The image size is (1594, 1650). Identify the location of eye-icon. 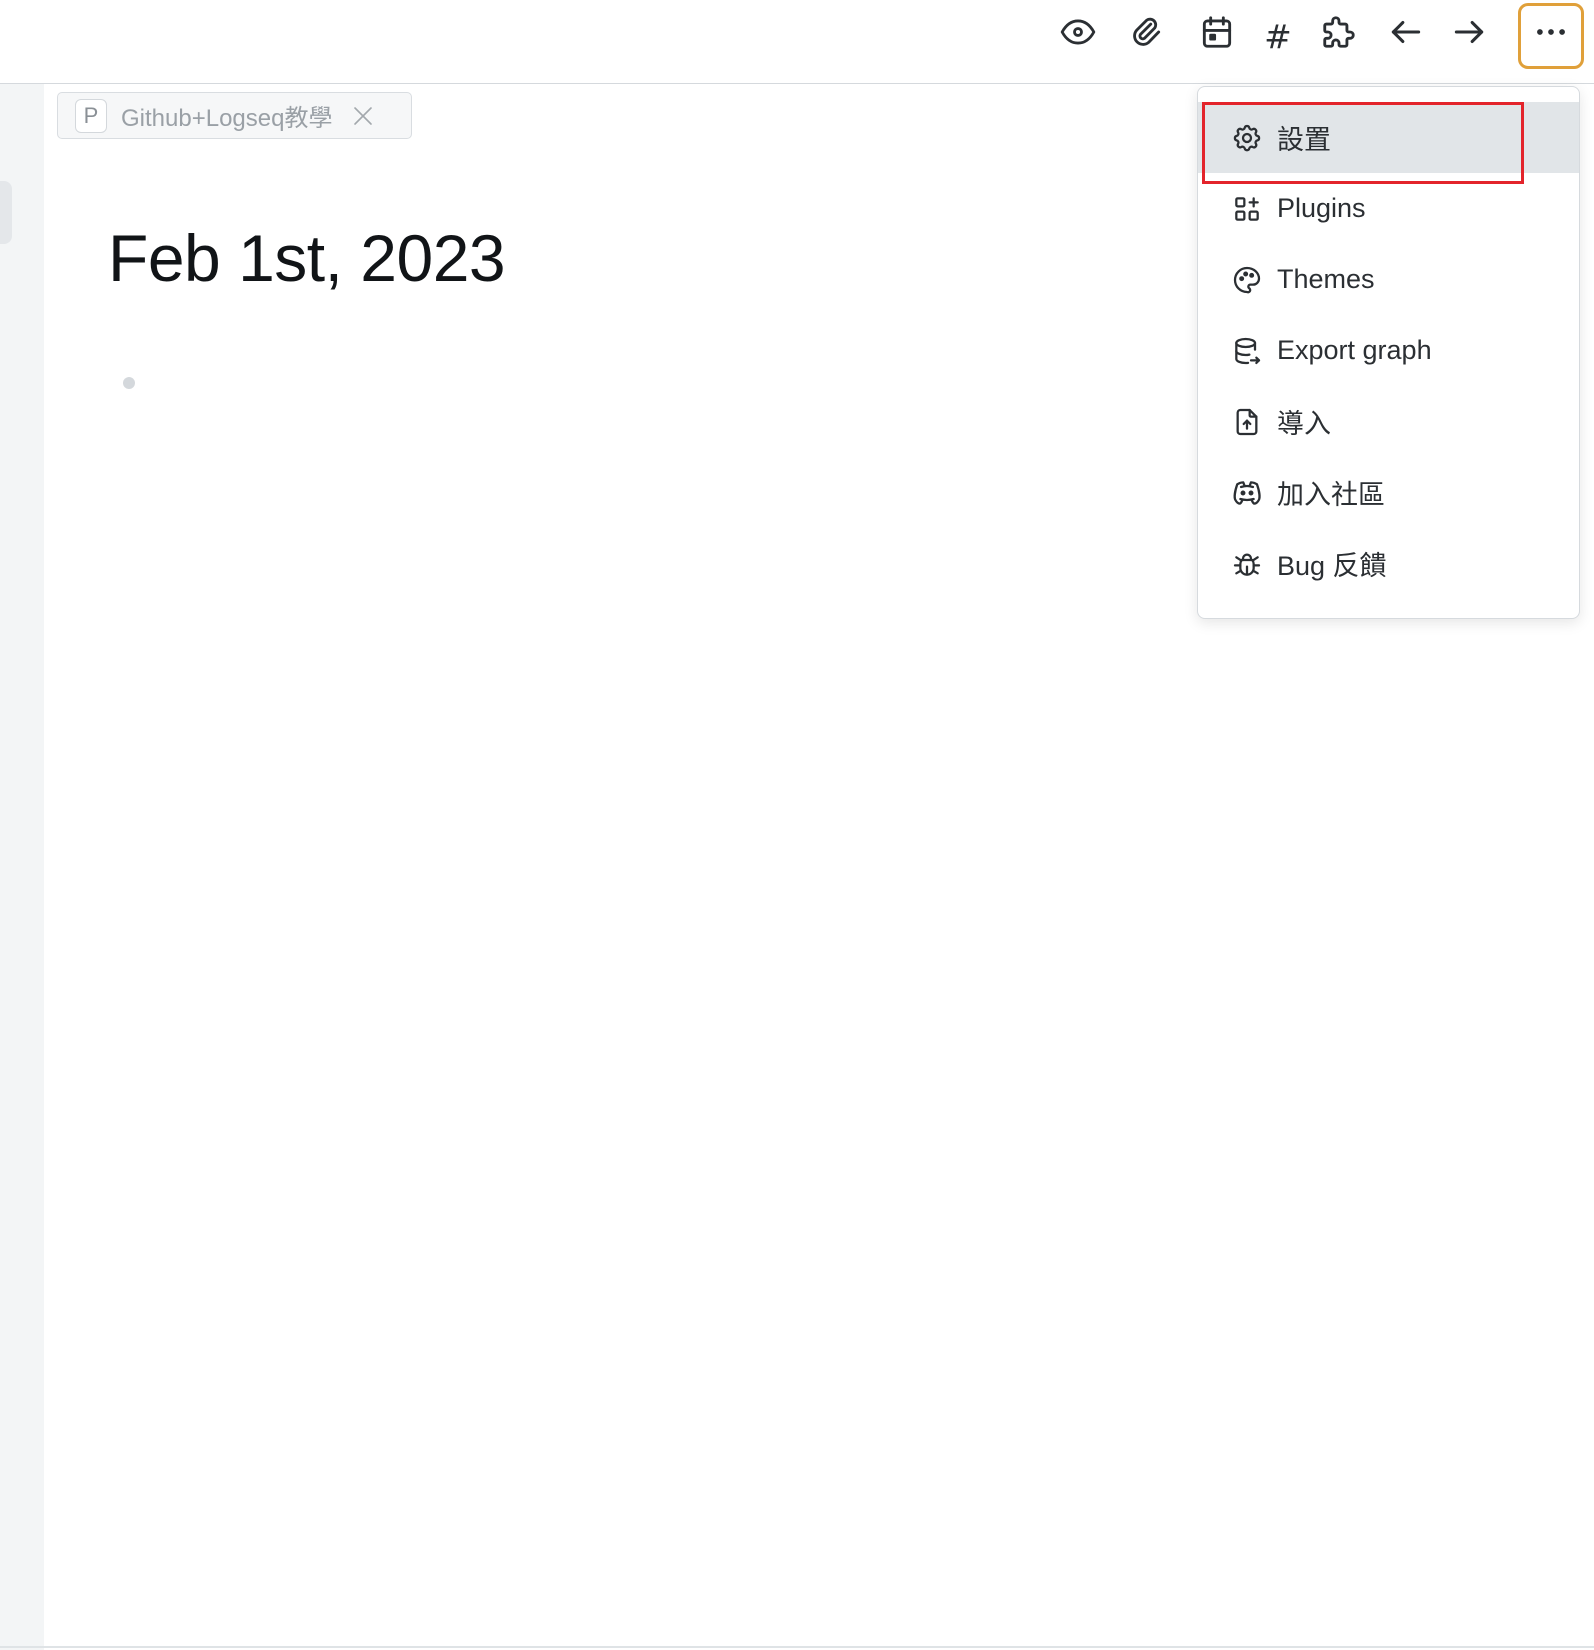
(1078, 36).